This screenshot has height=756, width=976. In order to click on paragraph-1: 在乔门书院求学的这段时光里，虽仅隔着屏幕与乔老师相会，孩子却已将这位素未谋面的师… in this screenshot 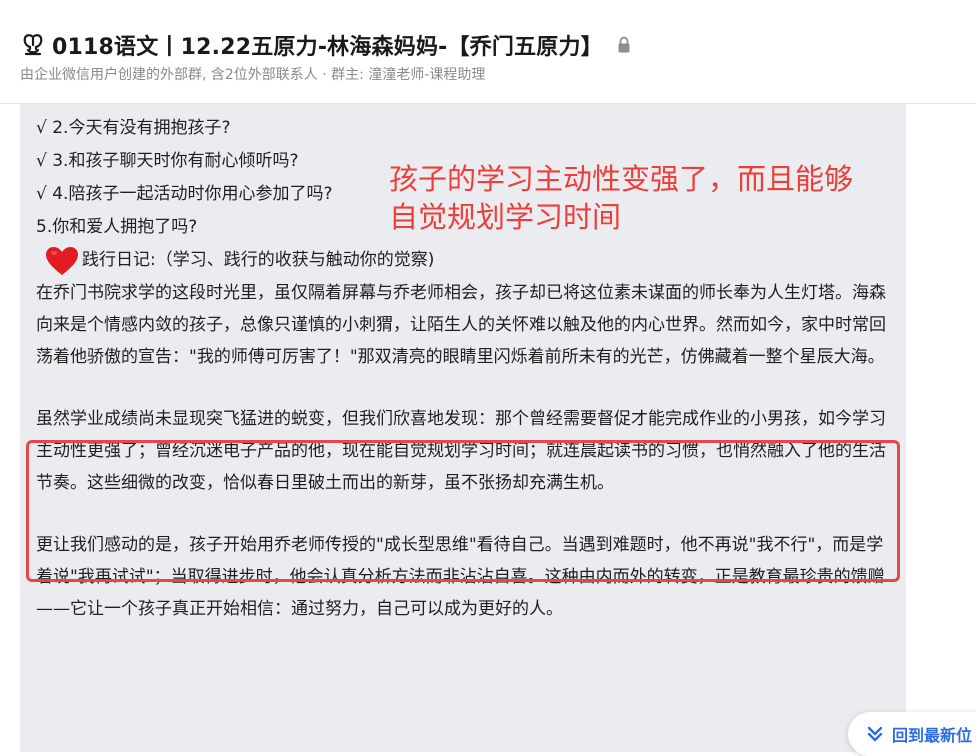, I will do `click(461, 325)`.